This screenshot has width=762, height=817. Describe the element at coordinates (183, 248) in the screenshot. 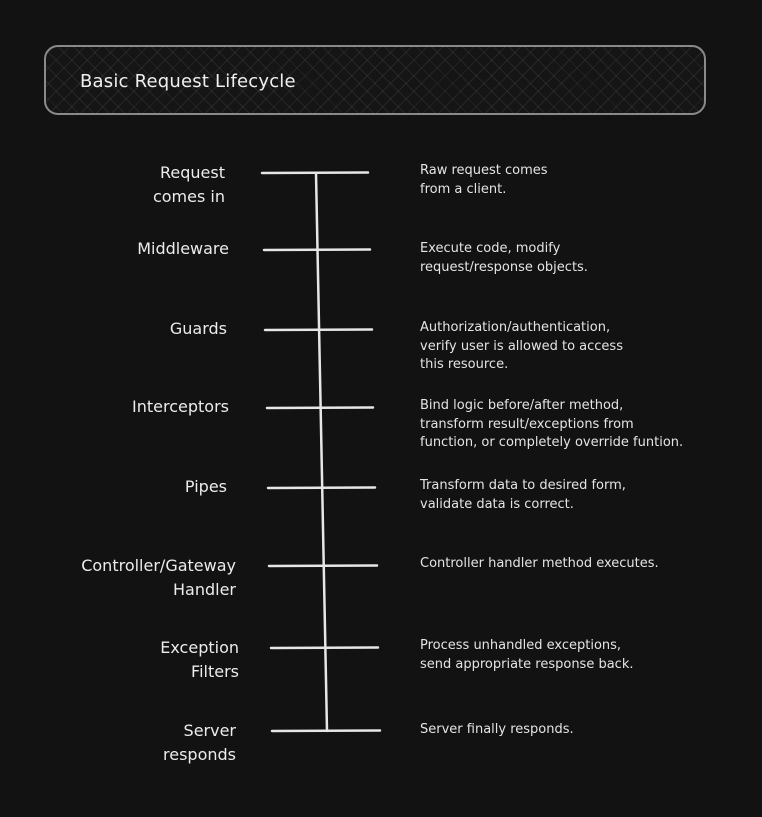

I see `stage-label: Middleware` at that location.